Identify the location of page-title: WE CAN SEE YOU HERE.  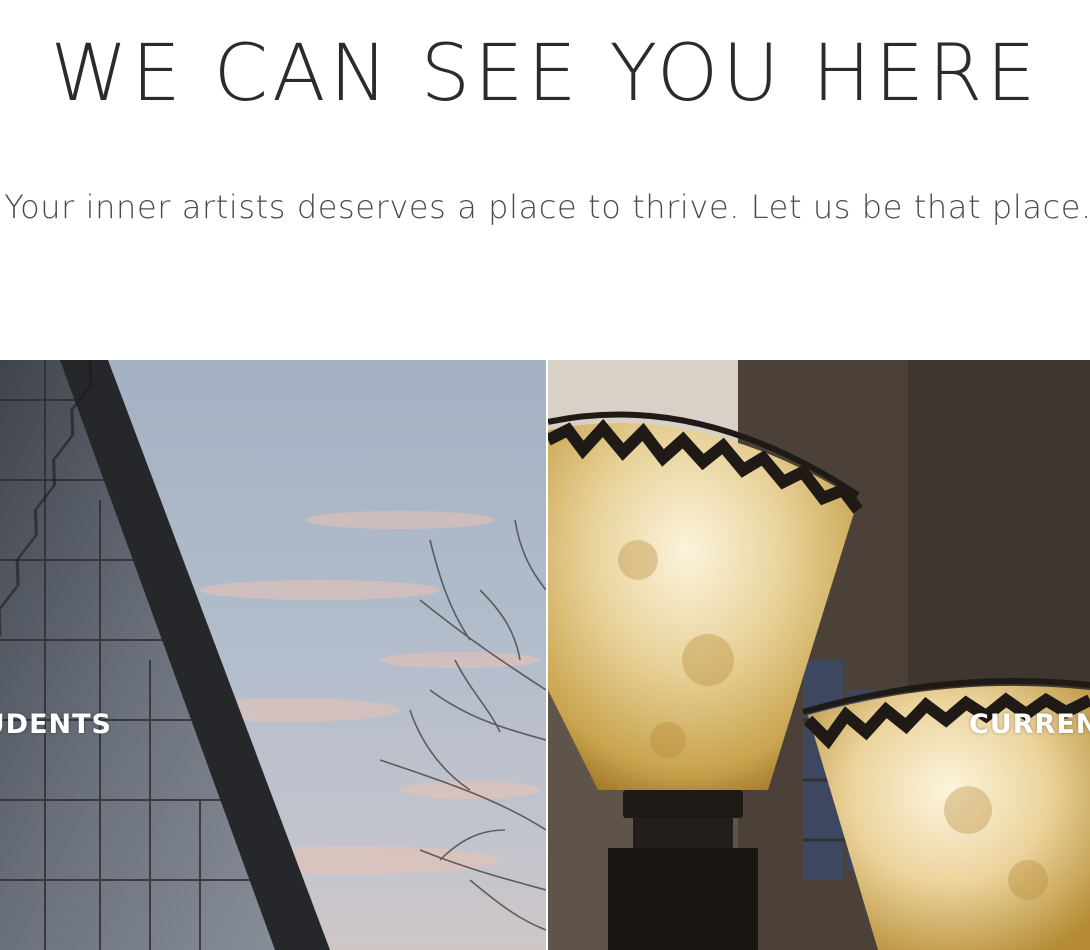
(545, 74).